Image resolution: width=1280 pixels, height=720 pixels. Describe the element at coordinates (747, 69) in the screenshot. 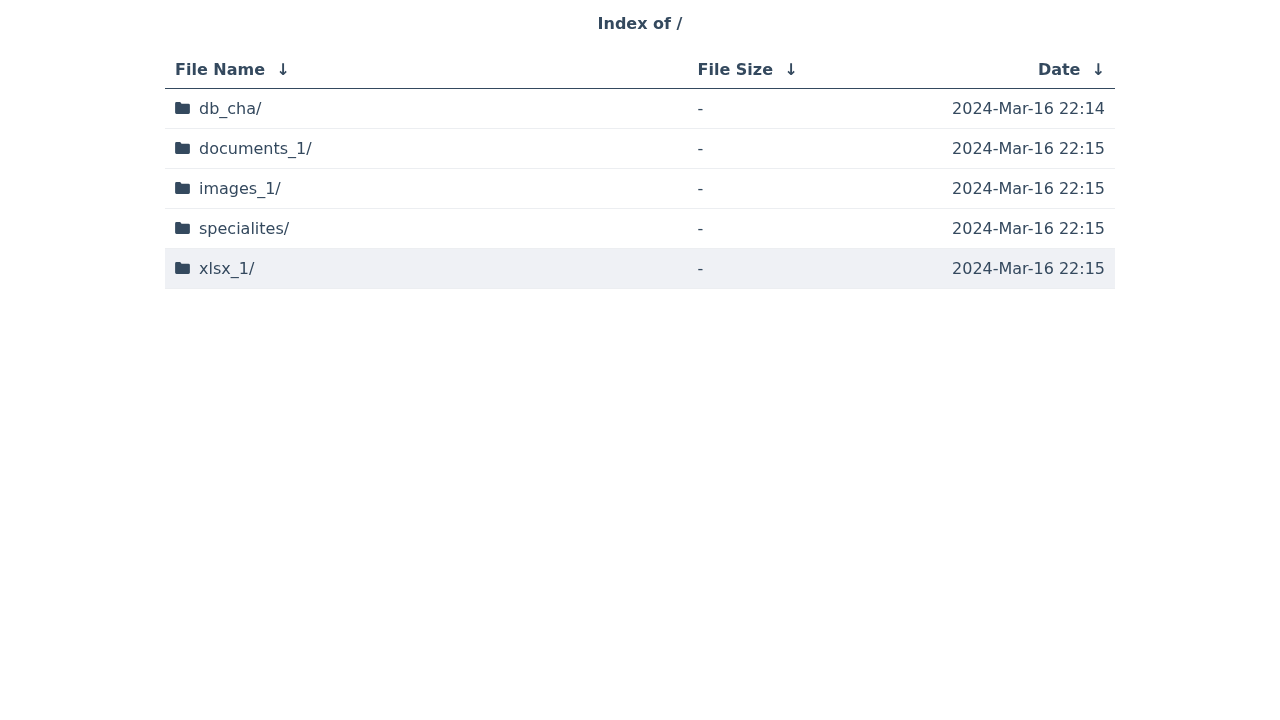

I see `sort-column-link: File Size ↓` at that location.